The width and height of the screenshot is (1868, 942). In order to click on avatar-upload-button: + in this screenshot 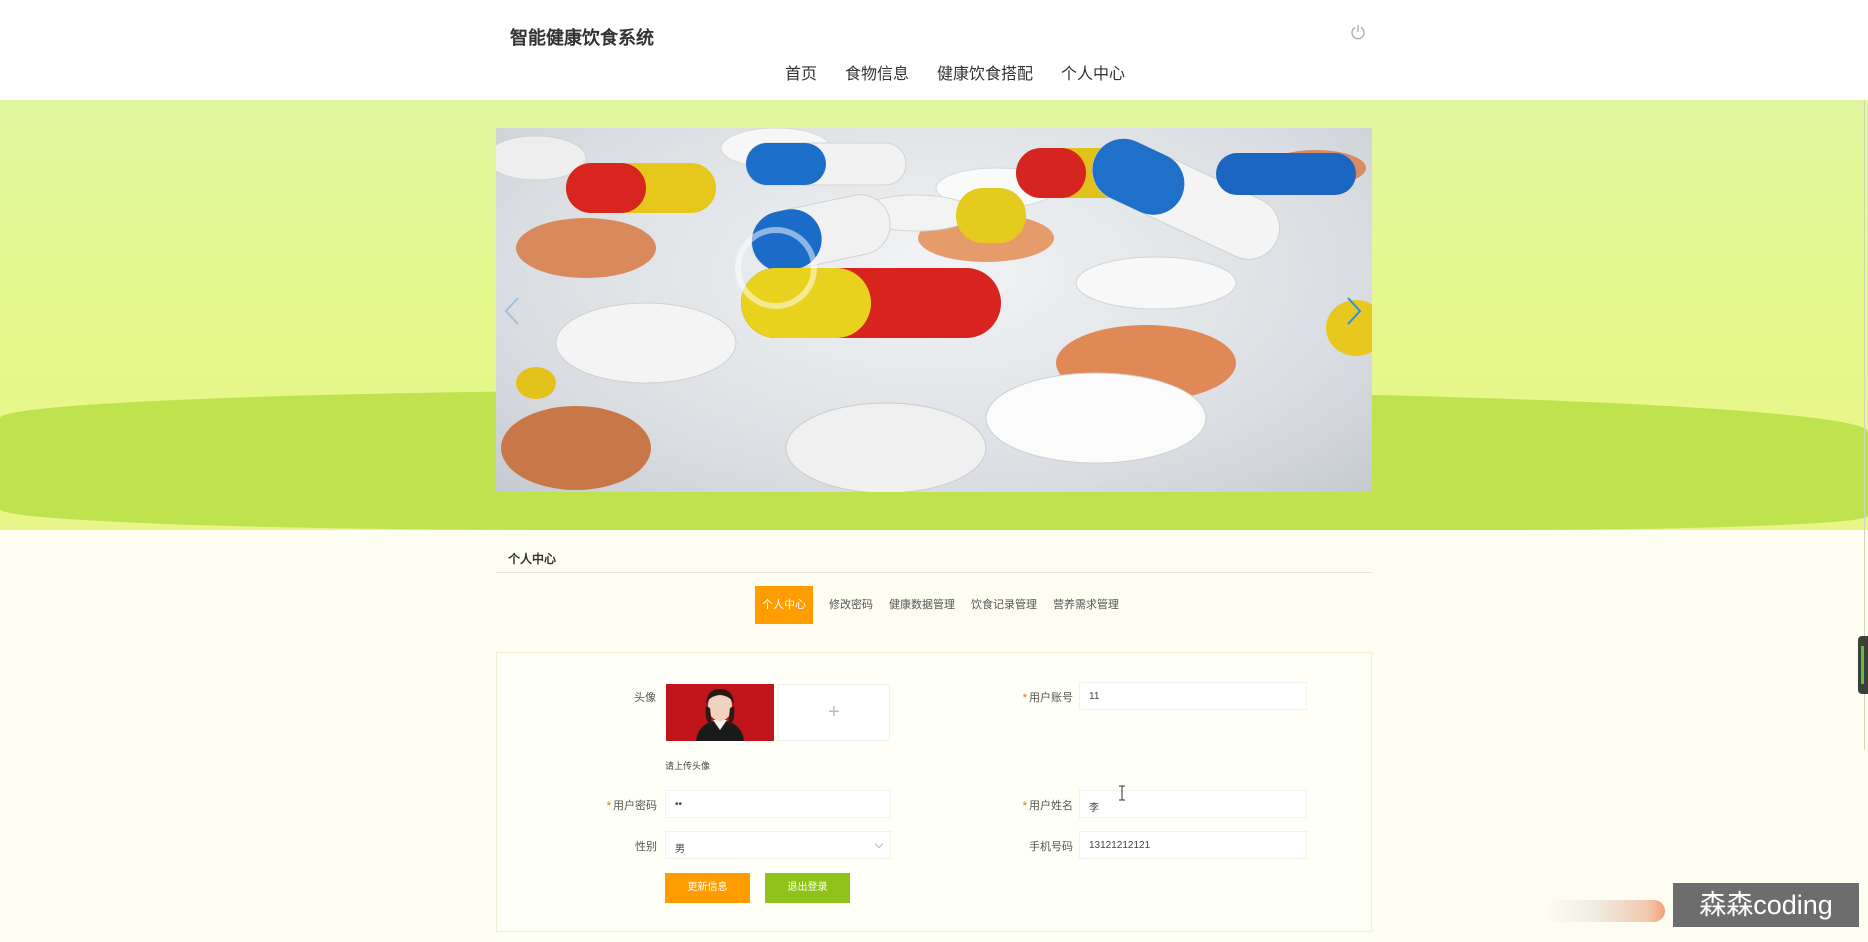, I will do `click(834, 712)`.